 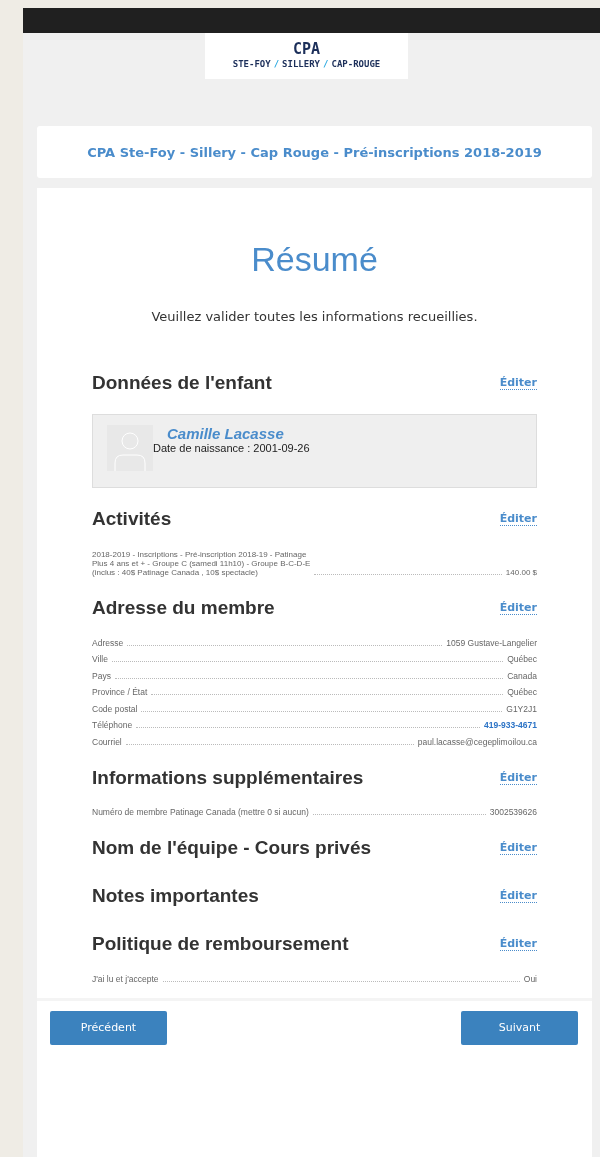 I want to click on field-label: Ville, so click(x=100, y=659).